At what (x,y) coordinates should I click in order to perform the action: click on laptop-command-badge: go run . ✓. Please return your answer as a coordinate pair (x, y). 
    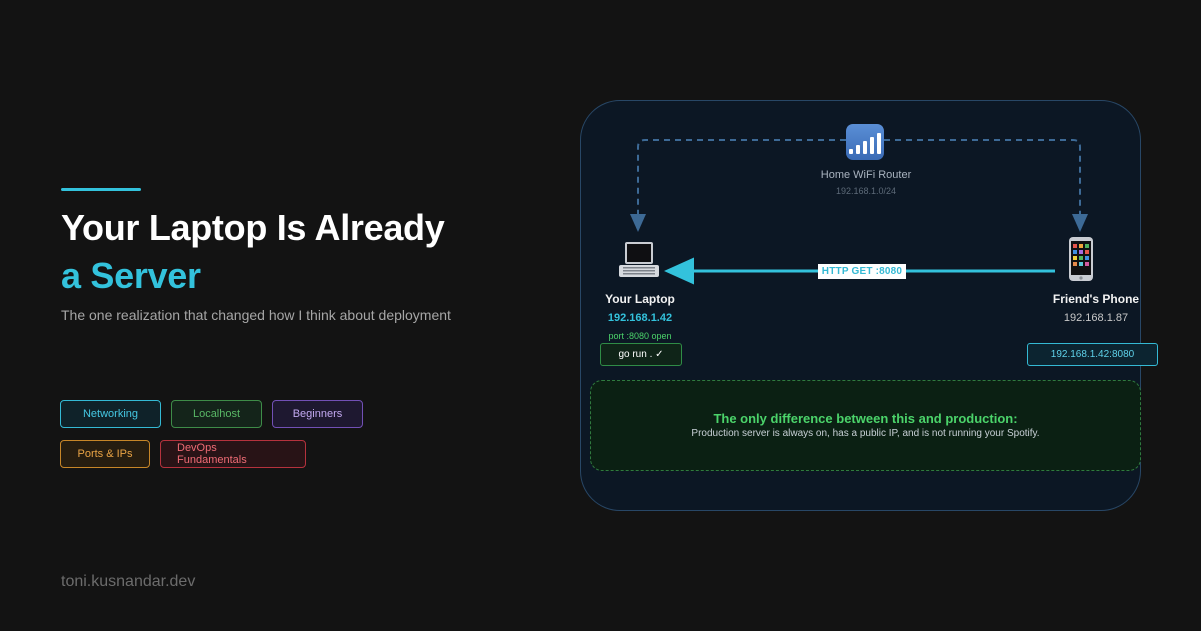
    Looking at the image, I should click on (641, 354).